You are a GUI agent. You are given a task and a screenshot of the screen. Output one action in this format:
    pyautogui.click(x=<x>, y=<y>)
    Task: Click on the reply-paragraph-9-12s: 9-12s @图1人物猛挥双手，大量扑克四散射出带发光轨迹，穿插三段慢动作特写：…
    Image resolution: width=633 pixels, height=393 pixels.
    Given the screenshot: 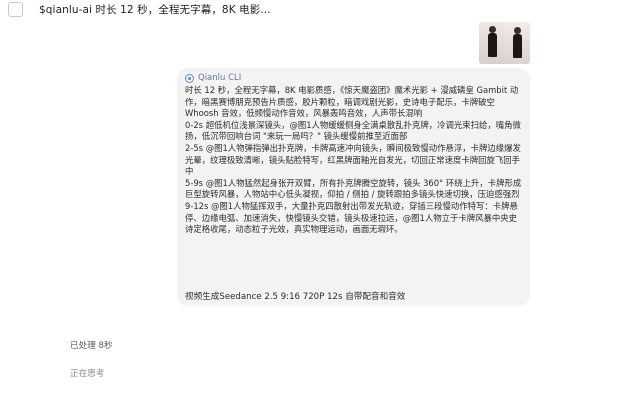 What is the action you would take?
    pyautogui.click(x=351, y=217)
    